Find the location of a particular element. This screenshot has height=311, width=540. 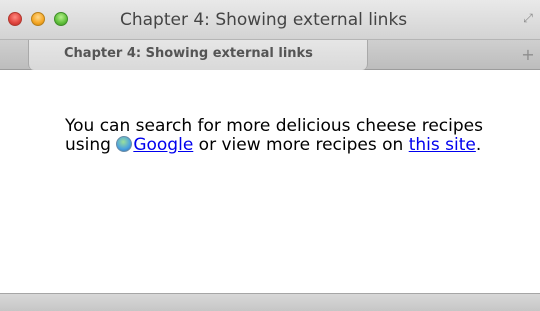

window-titlebar: Chapter 4: Showing external links ⤢ is located at coordinates (270, 20).